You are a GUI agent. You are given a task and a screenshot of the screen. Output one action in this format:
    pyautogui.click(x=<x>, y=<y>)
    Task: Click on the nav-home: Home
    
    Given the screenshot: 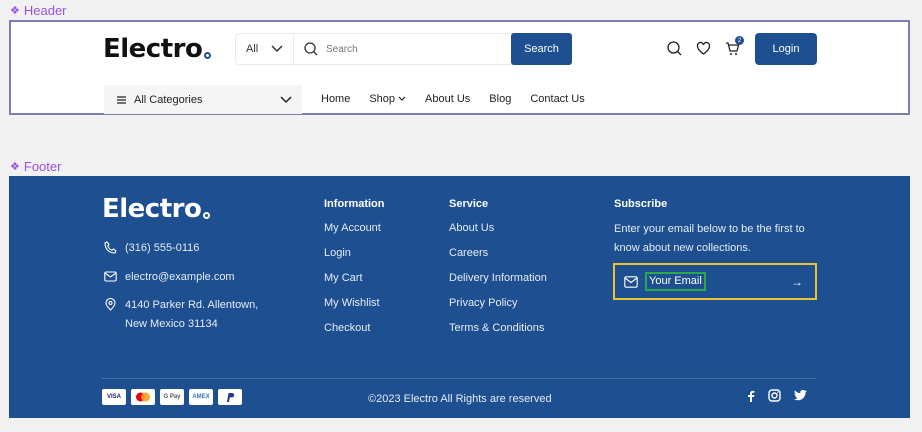 What is the action you would take?
    pyautogui.click(x=335, y=99)
    